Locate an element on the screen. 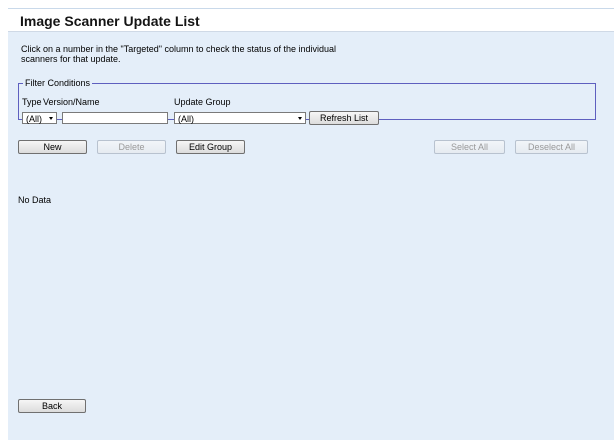 This screenshot has width=614, height=440. refresh-list-button: Refresh List is located at coordinates (344, 118).